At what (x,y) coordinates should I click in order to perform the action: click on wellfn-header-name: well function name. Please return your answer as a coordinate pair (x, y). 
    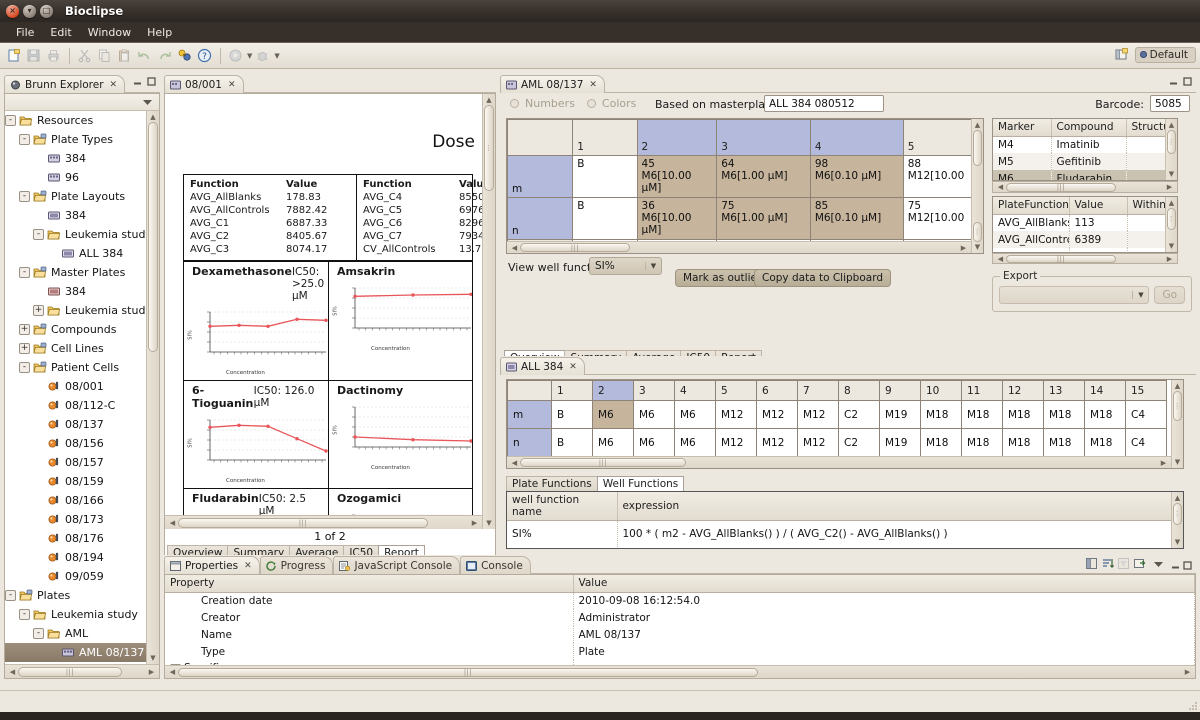
    Looking at the image, I should click on (562, 506).